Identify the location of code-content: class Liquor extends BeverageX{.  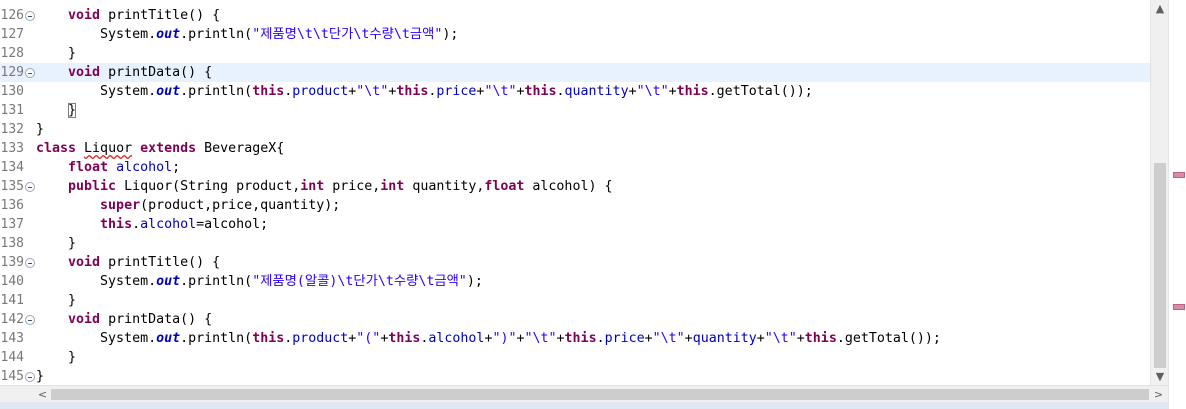
(160, 148).